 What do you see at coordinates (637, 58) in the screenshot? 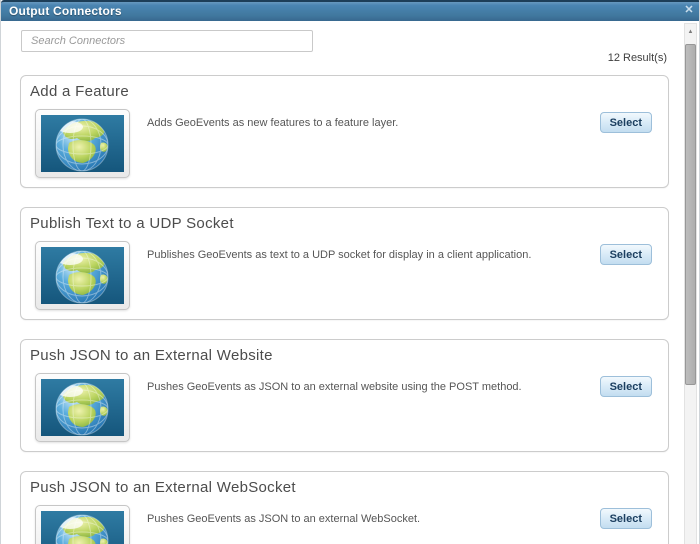
I see `results-count: 12 Result(s)` at bounding box center [637, 58].